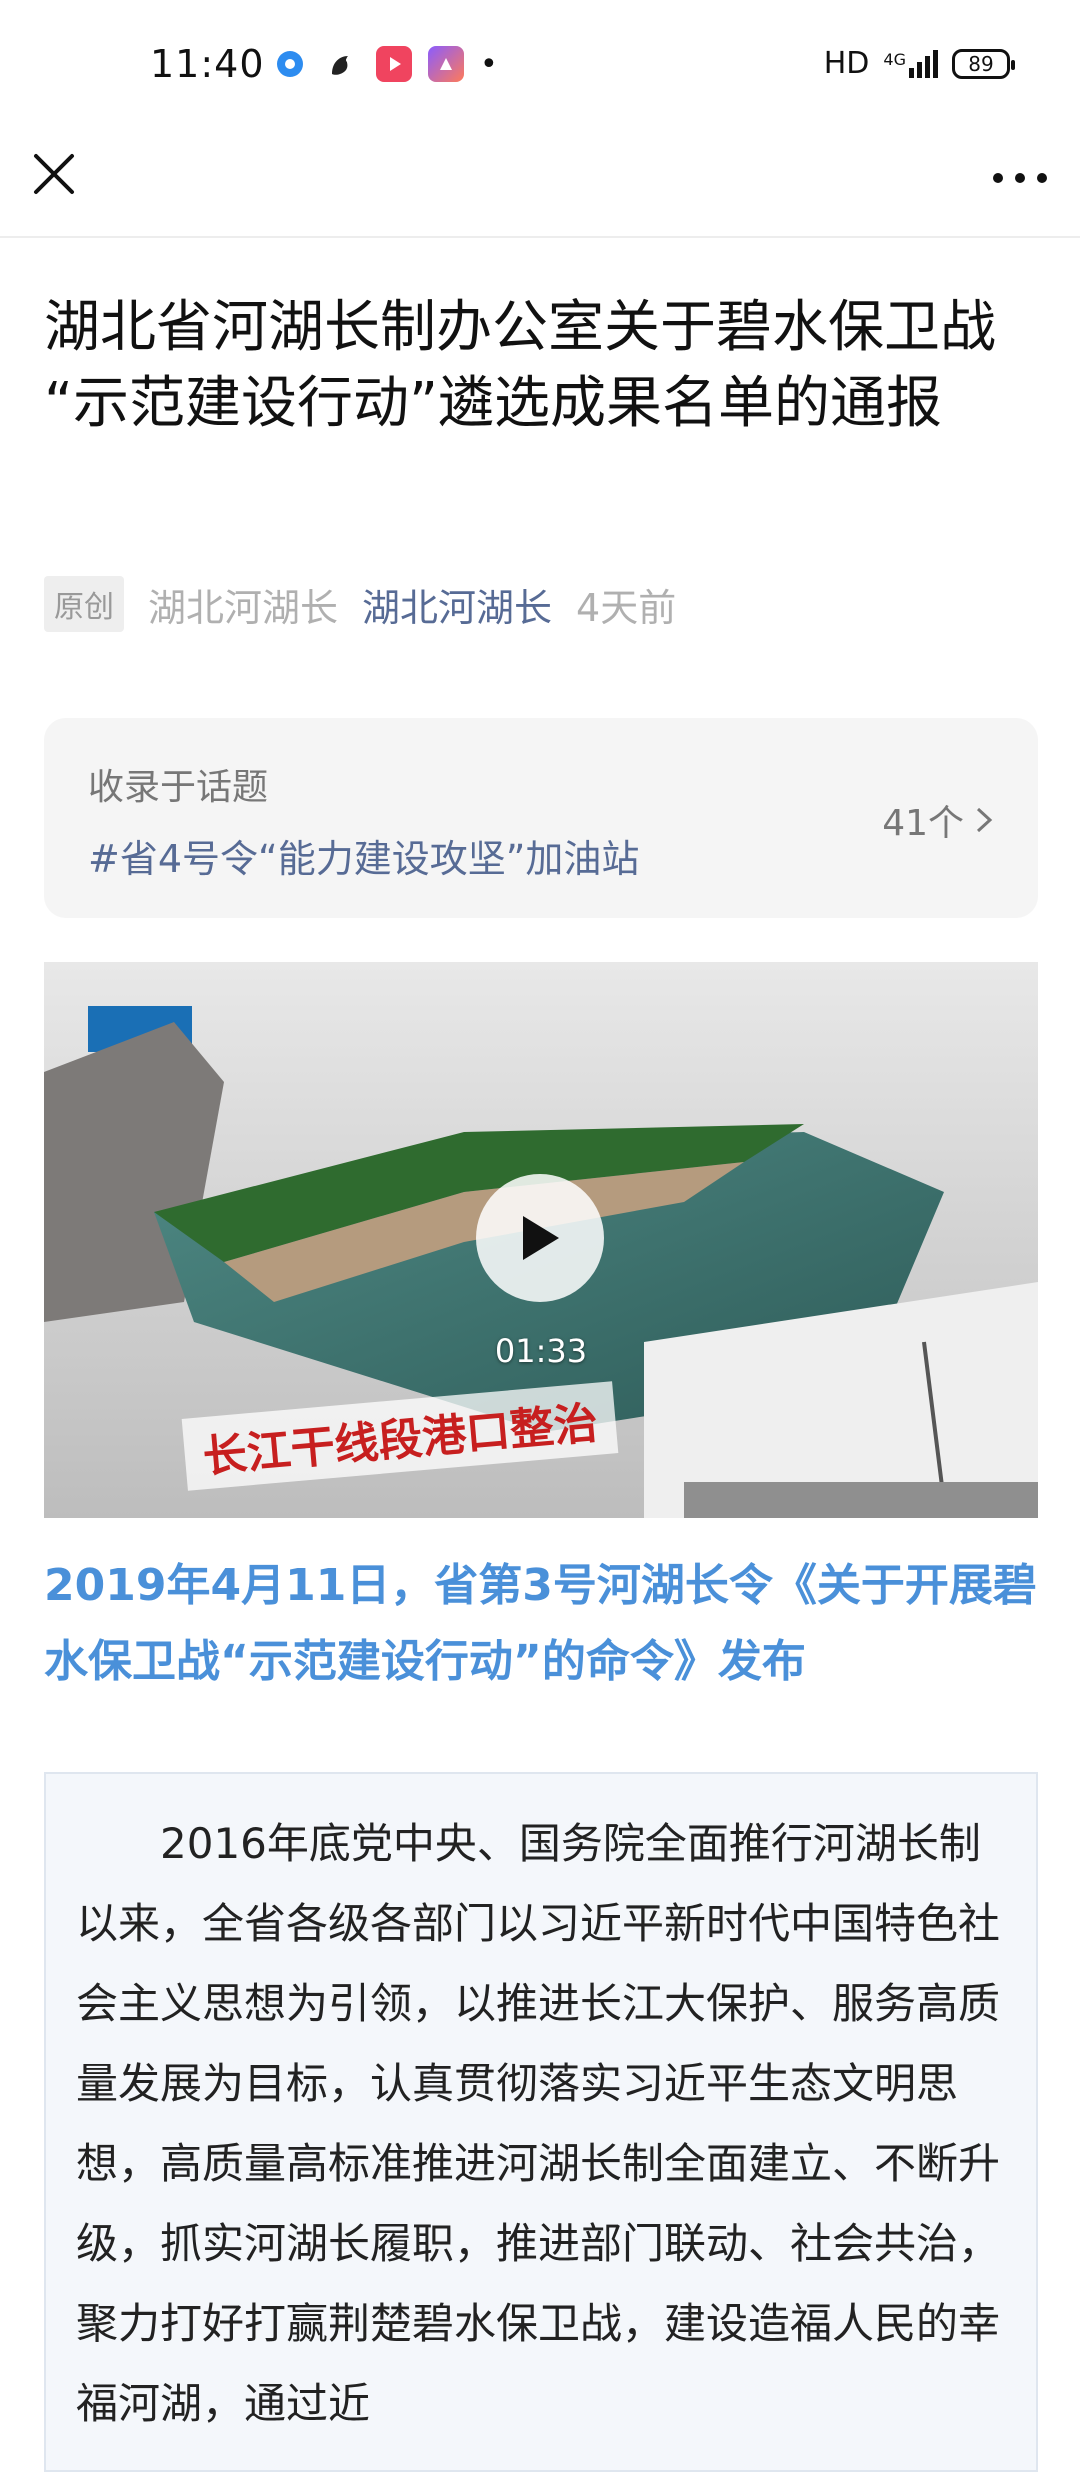 The width and height of the screenshot is (1080, 2472). Describe the element at coordinates (923, 823) in the screenshot. I see `topic-count-label: 41个` at that location.